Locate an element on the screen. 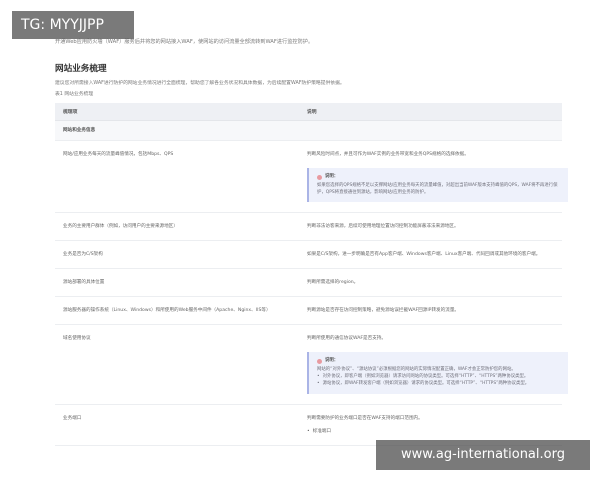 The width and height of the screenshot is (600, 480). row-desc: 判断所使用的通信协议WAF是否支持。 is located at coordinates (346, 339).